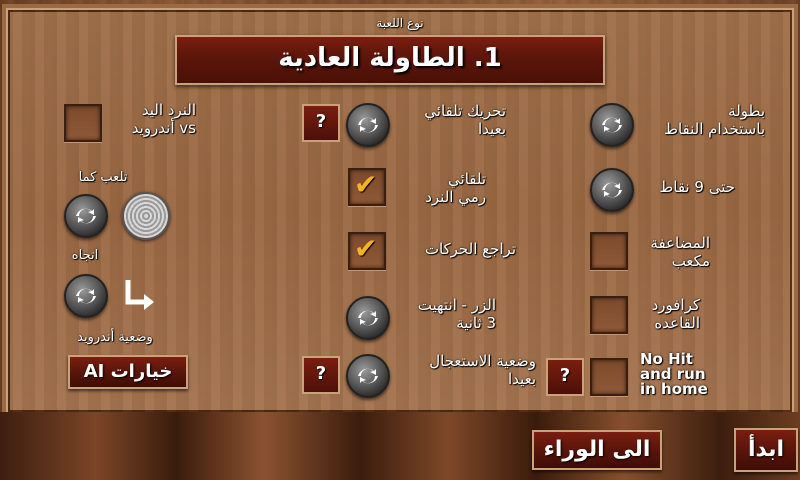  What do you see at coordinates (470, 249) in the screenshot?
I see `undo-moves-label: تراجع الحركات` at bounding box center [470, 249].